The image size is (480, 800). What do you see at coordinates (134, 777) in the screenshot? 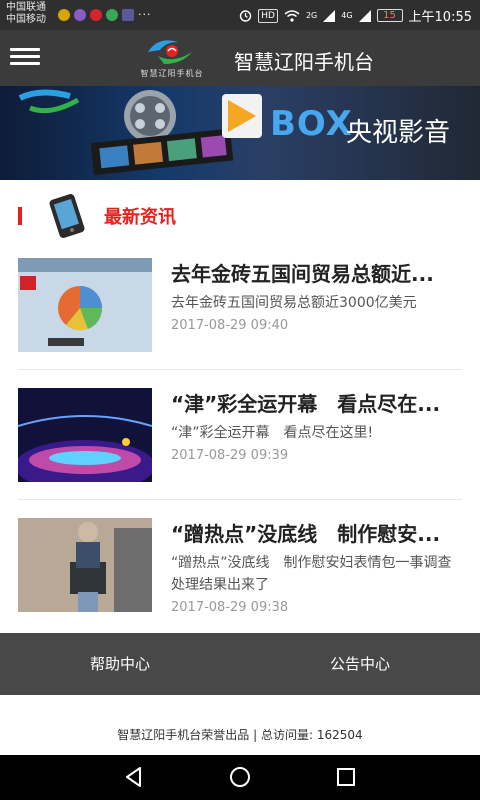
I see `back-icon` at bounding box center [134, 777].